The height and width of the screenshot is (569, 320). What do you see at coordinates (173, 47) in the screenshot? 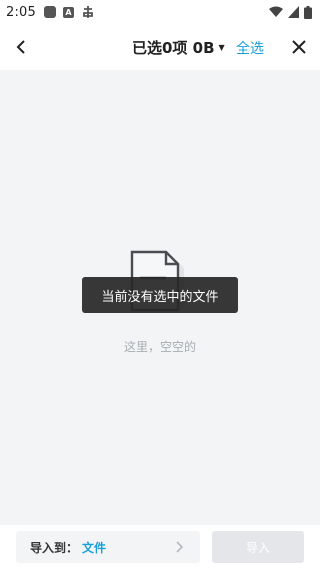
I see `page-title: 已选0项 0B` at bounding box center [173, 47].